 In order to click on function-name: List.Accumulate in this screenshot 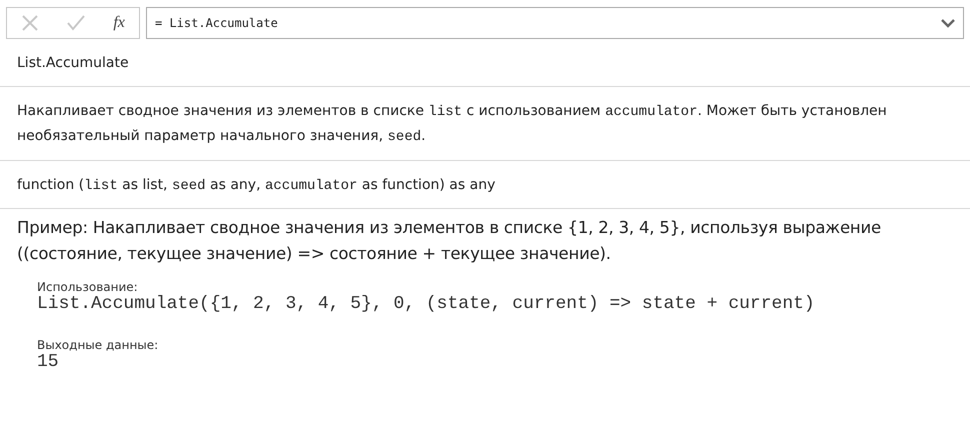, I will do `click(485, 62)`.